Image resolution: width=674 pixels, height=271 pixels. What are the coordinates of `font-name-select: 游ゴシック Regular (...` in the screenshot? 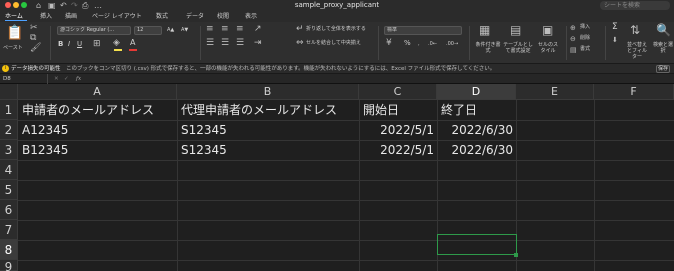 It's located at (94, 30).